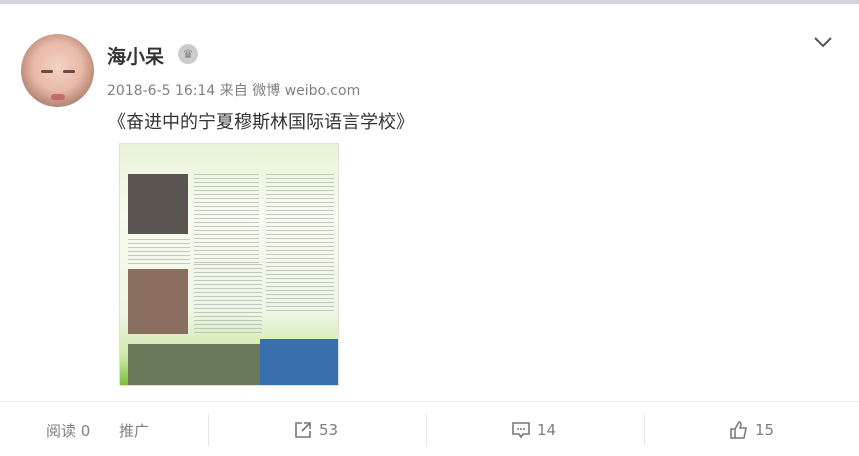  Describe the element at coordinates (765, 430) in the screenshot. I see `like-count: 15` at that location.